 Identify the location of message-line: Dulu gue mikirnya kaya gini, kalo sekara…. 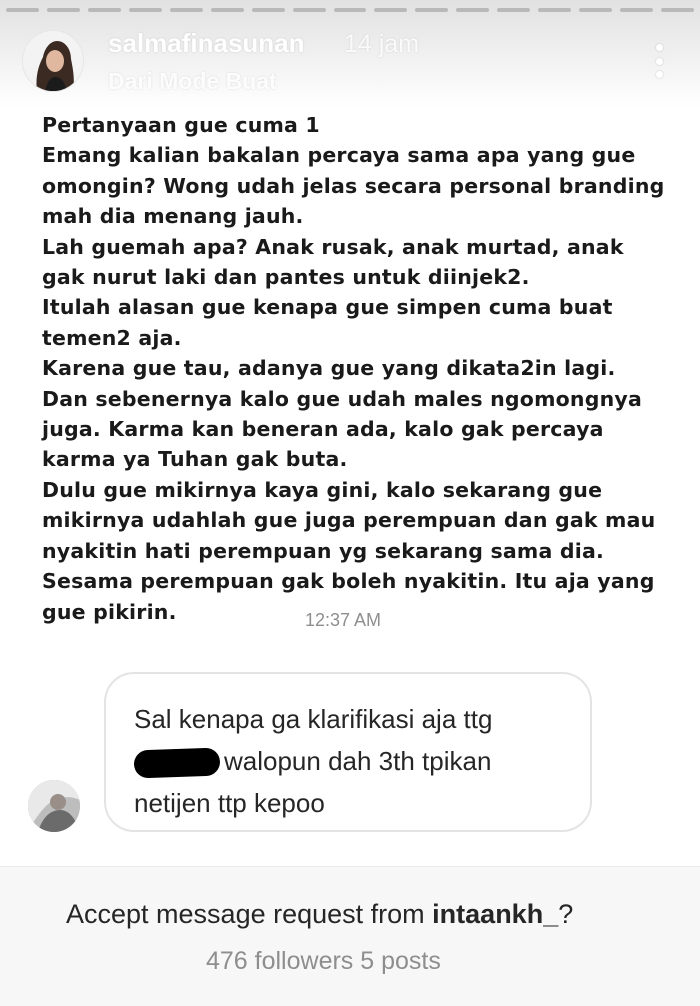
(322, 489).